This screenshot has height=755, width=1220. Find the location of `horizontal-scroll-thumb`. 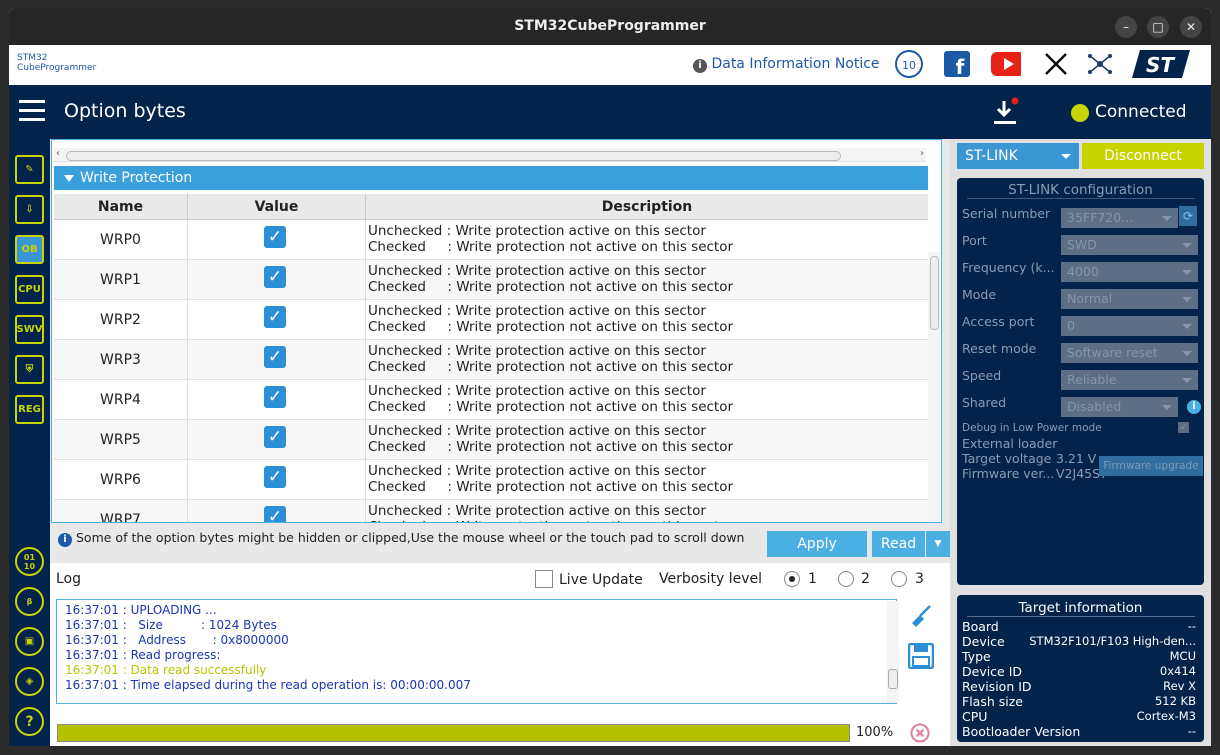

horizontal-scroll-thumb is located at coordinates (453, 156).